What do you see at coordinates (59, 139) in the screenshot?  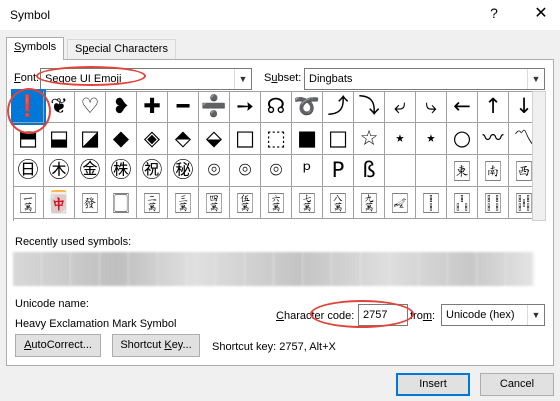 I see `symbol-cell: ⬓` at bounding box center [59, 139].